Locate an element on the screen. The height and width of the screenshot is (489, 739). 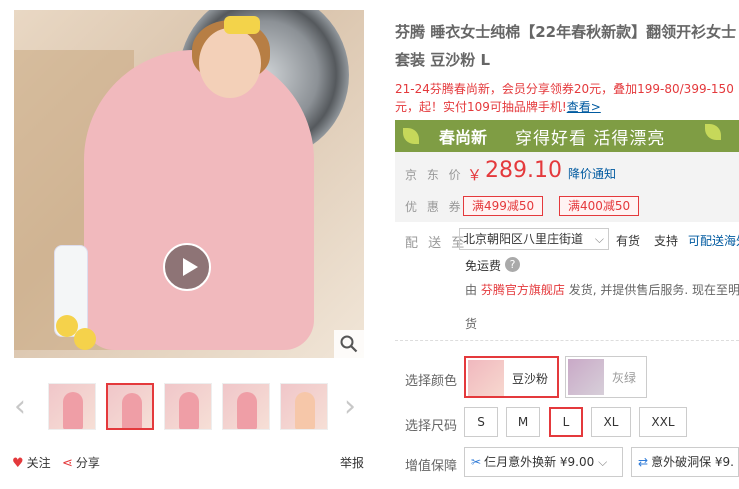
color-option-label: 灰绿 is located at coordinates (624, 378).